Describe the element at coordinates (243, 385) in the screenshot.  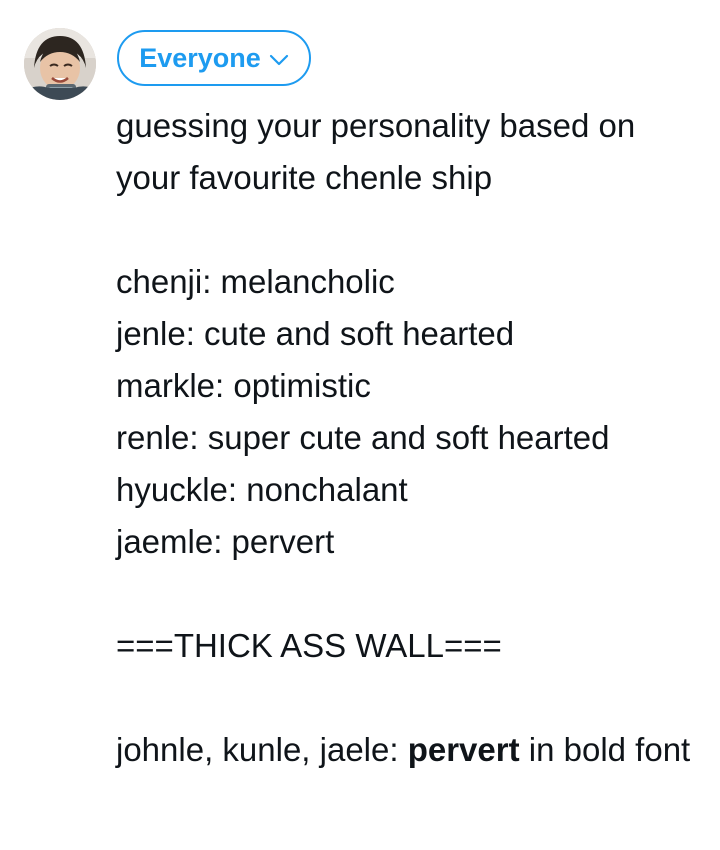
I see `ship-line-markle: markle: optimistic` at that location.